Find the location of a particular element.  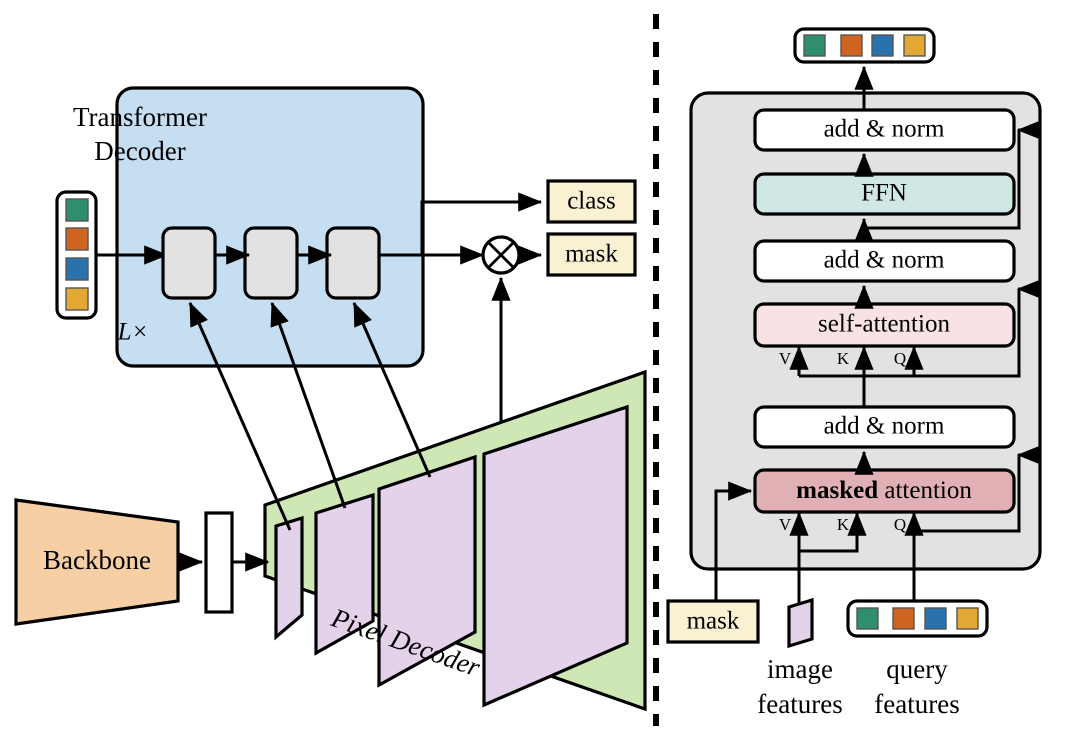

mask-output-label: mask is located at coordinates (591, 254).